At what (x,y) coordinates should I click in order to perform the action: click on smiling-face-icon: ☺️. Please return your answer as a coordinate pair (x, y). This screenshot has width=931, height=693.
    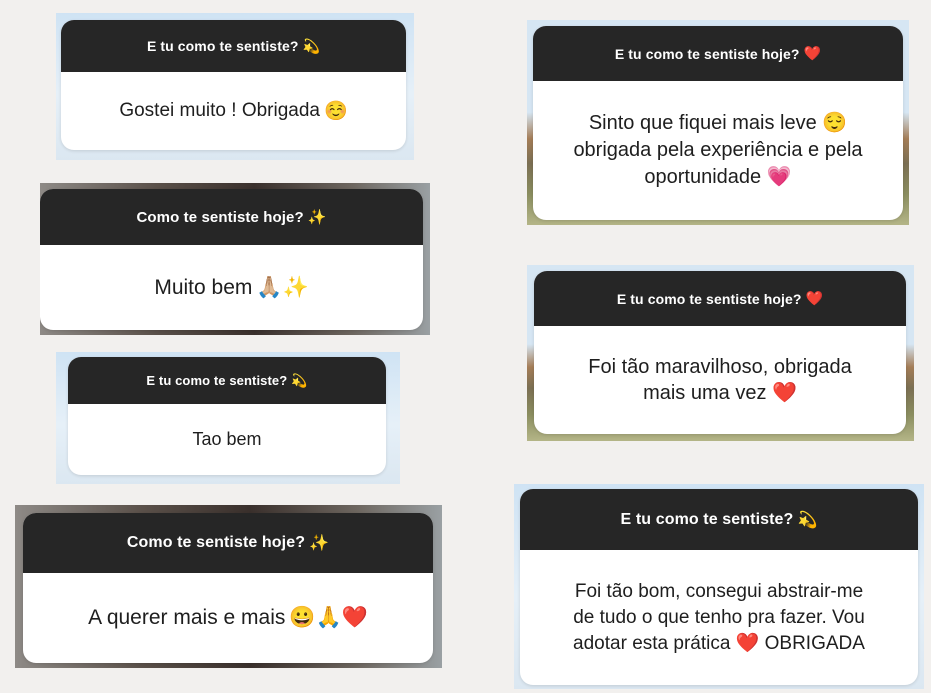
    Looking at the image, I should click on (335, 111).